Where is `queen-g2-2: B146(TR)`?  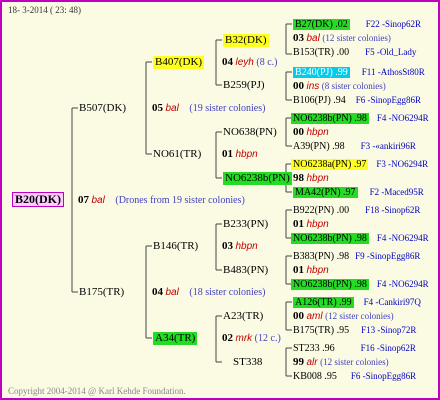
queen-g2-2: B146(TR) is located at coordinates (176, 246).